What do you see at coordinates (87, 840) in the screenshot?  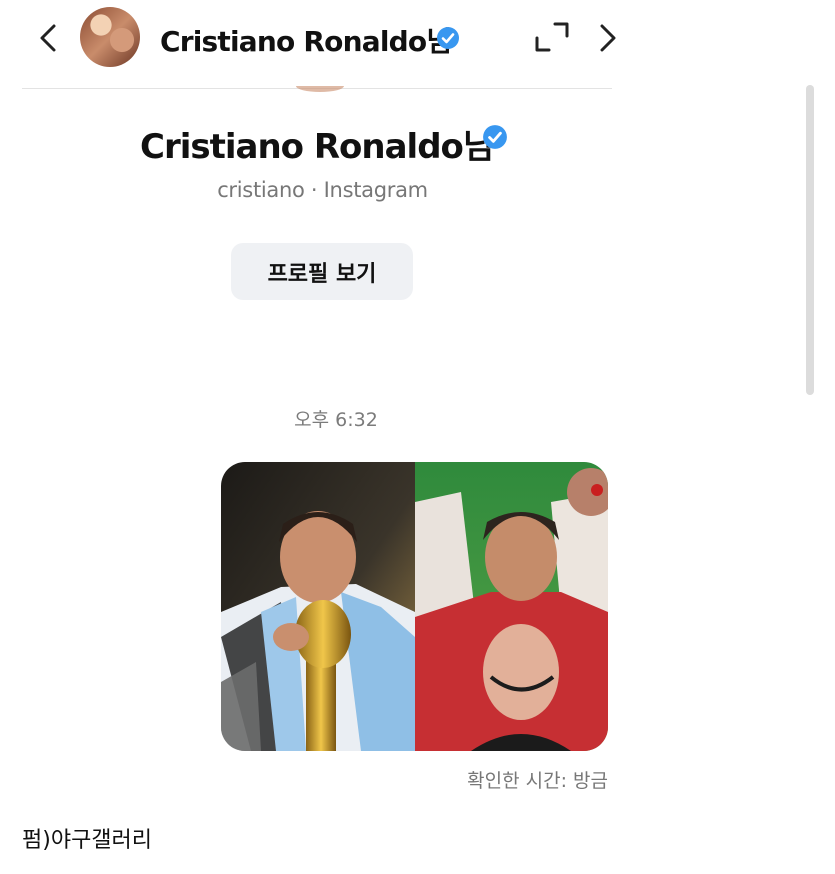 I see `source-caption: 펌)야구갤러리` at bounding box center [87, 840].